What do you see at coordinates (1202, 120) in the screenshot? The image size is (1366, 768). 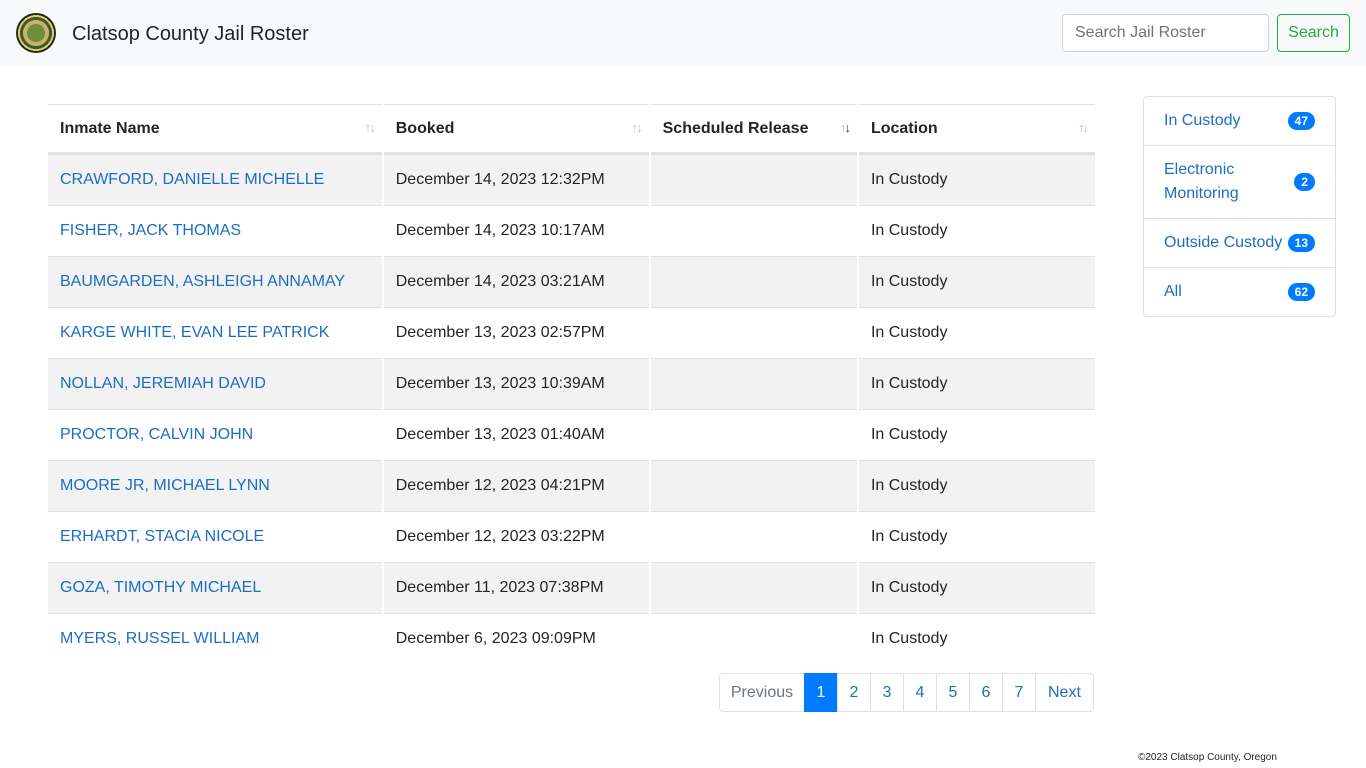 I see `filter-label: In Custody` at bounding box center [1202, 120].